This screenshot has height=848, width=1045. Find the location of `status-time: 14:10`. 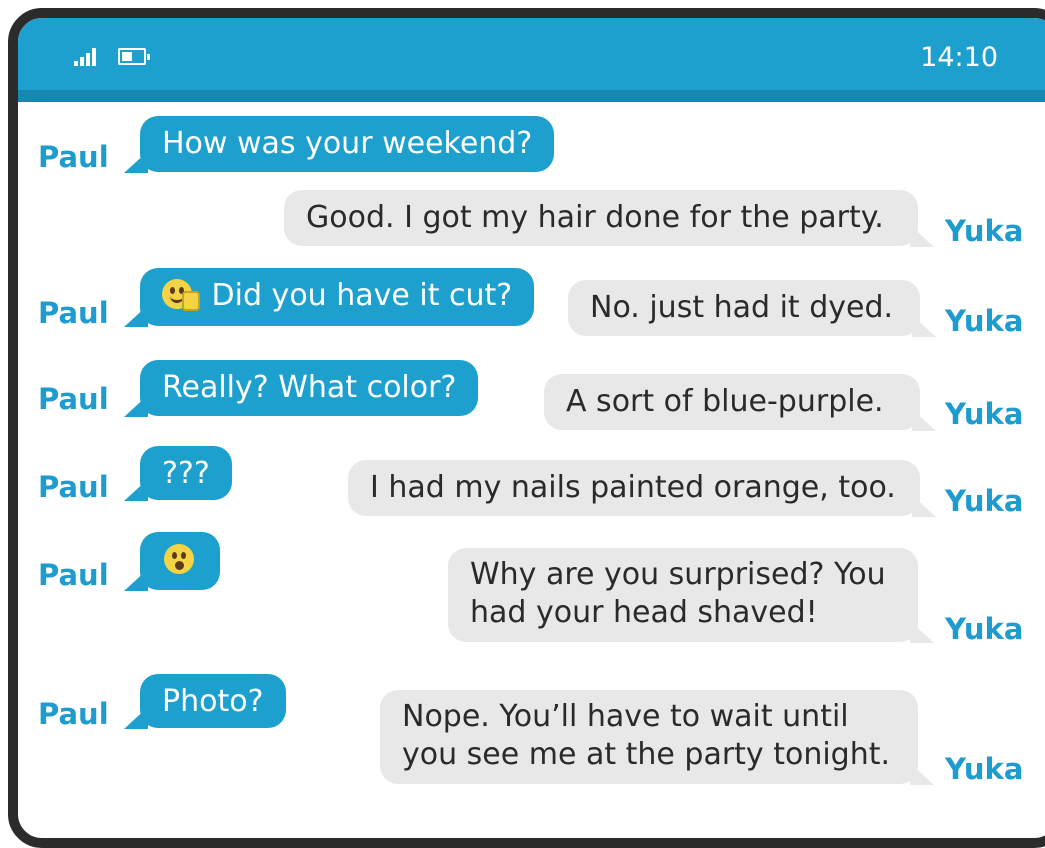

status-time: 14:10 is located at coordinates (959, 57).